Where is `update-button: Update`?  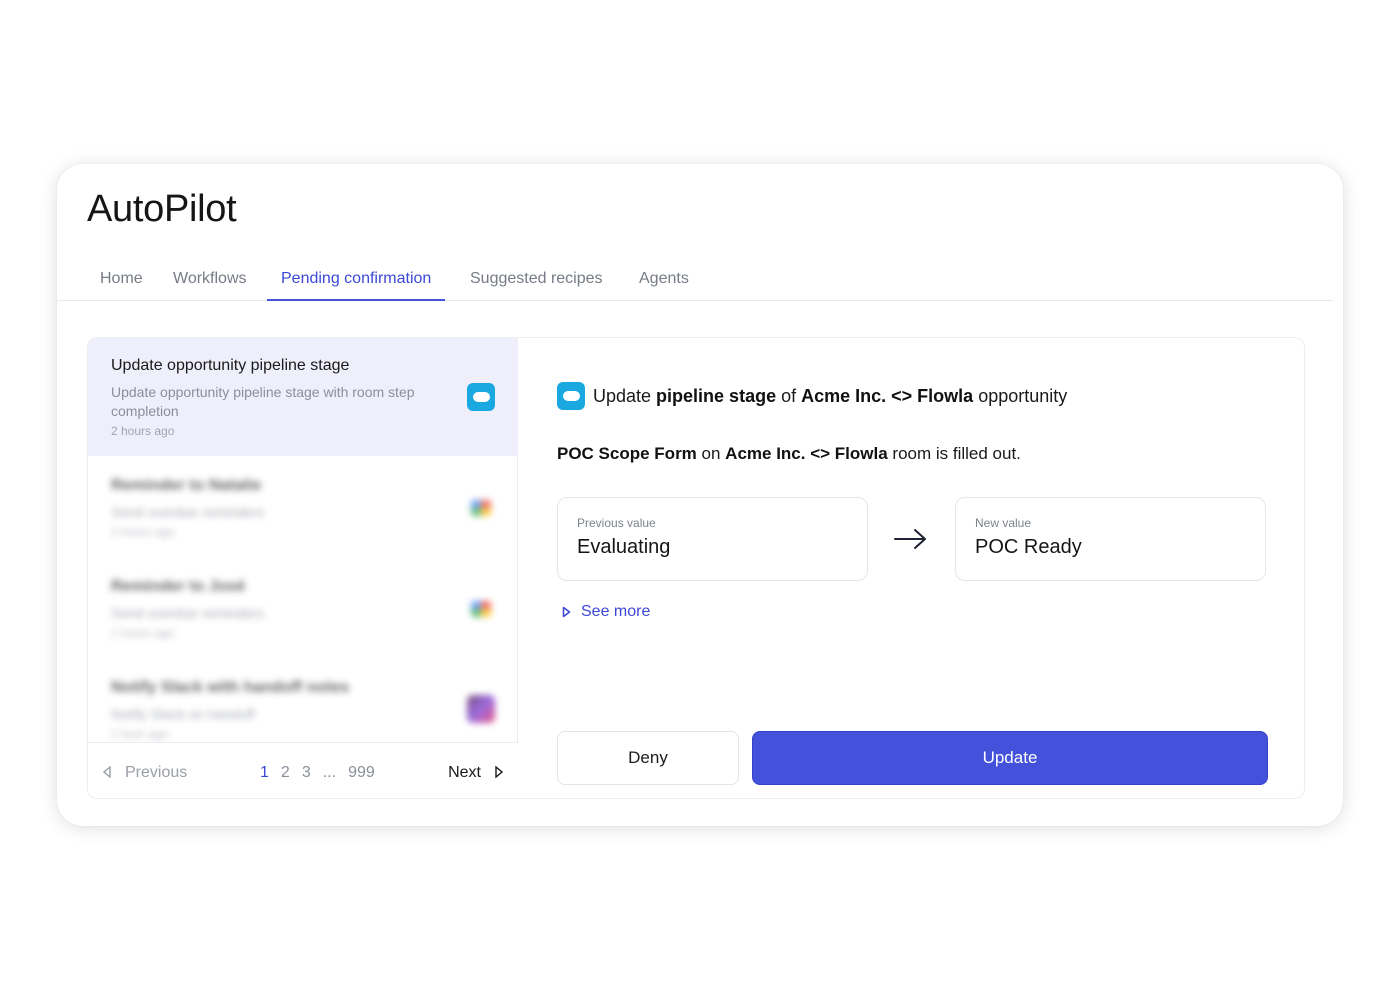 update-button: Update is located at coordinates (1010, 758).